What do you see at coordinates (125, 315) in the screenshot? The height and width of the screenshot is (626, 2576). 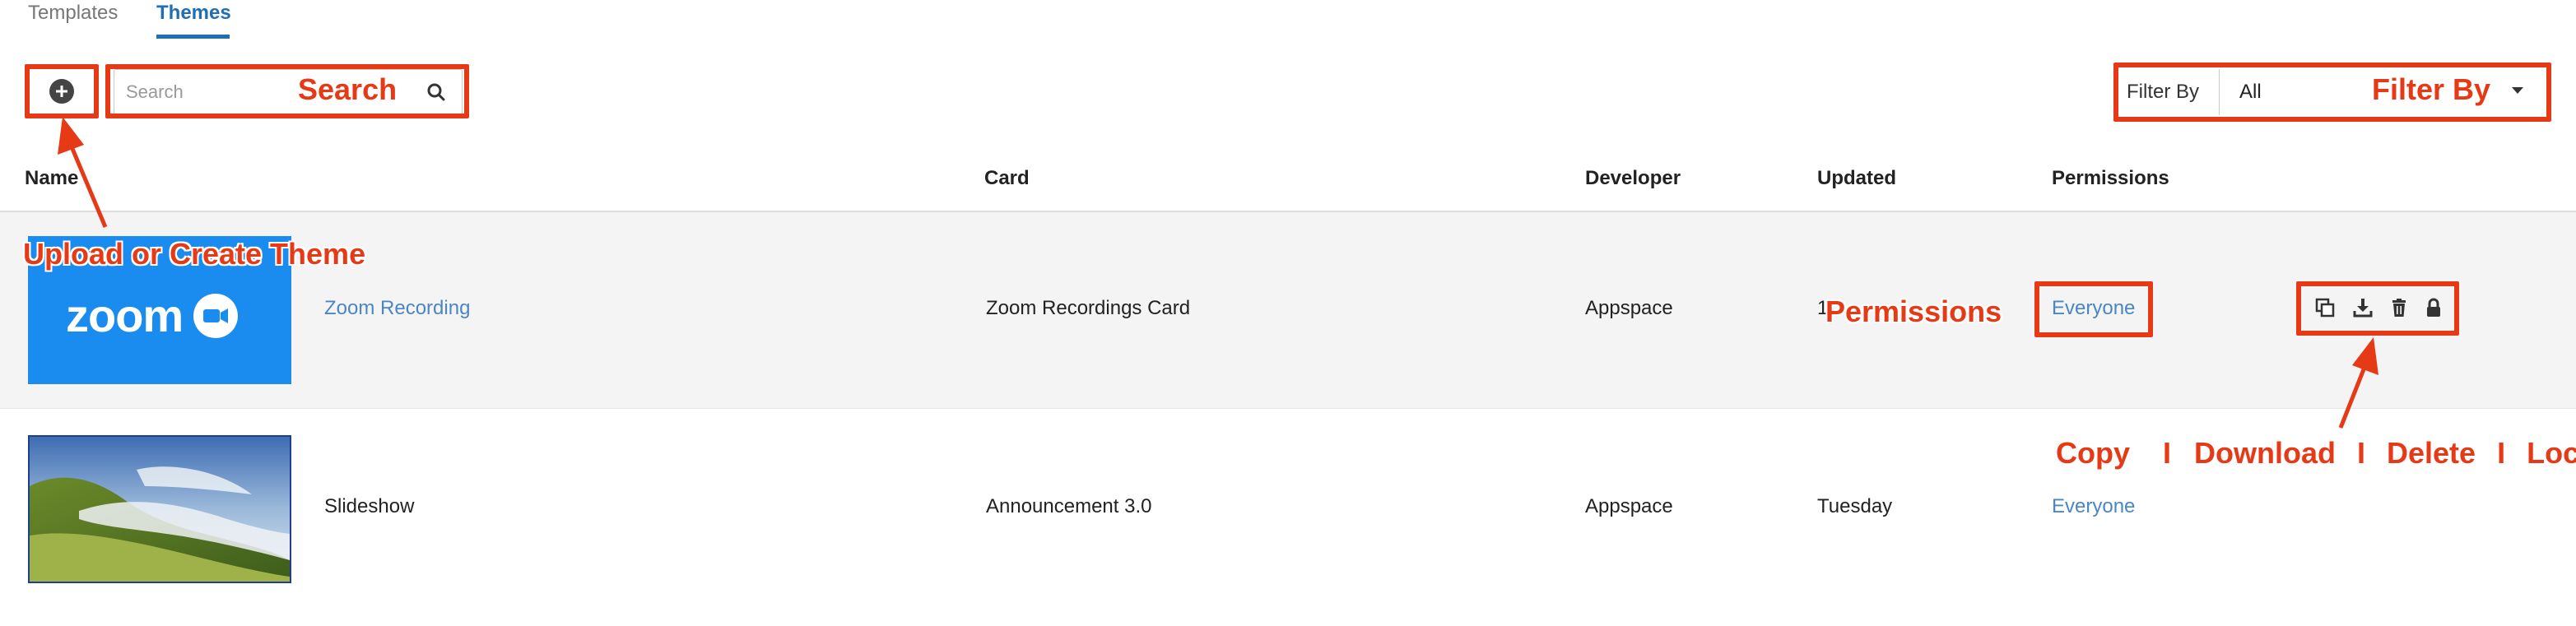 I see `zoom-logo-text: zoom` at bounding box center [125, 315].